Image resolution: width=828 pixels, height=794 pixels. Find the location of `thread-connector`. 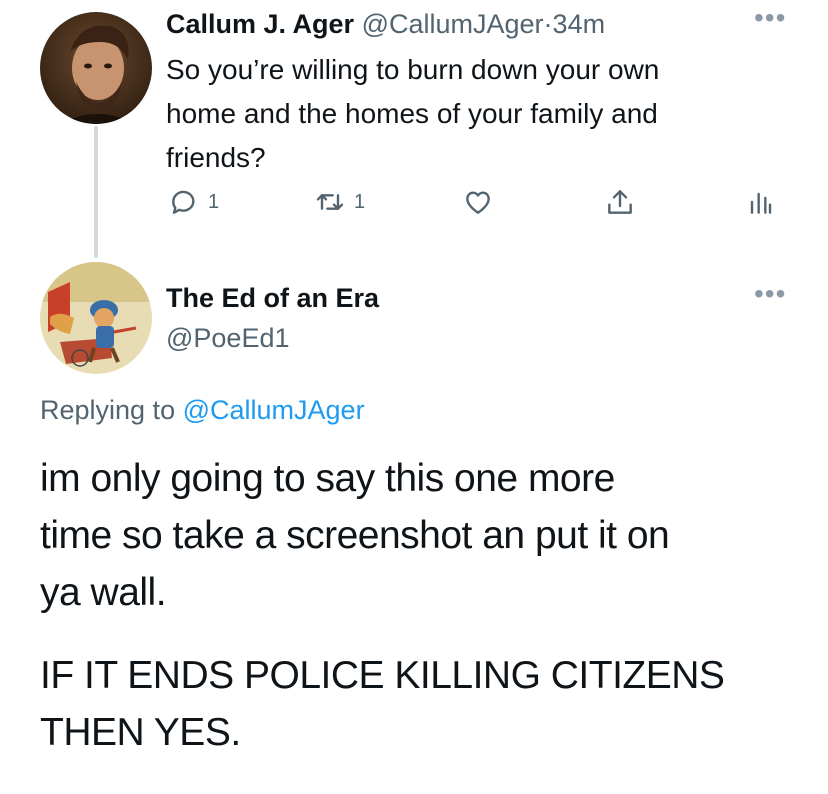

thread-connector is located at coordinates (96, 192).